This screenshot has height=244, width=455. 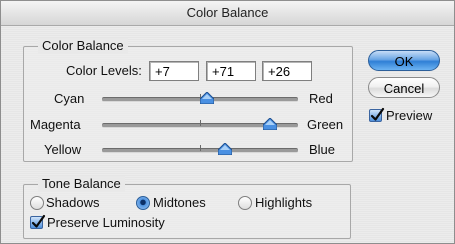 I want to click on title-bar: Color Balance, so click(x=227, y=13).